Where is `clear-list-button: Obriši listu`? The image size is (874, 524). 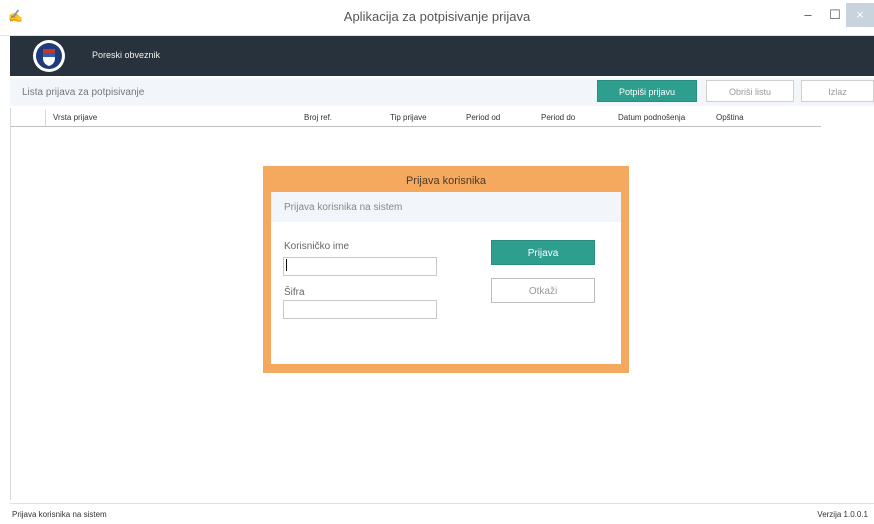
clear-list-button: Obriši listu is located at coordinates (750, 91).